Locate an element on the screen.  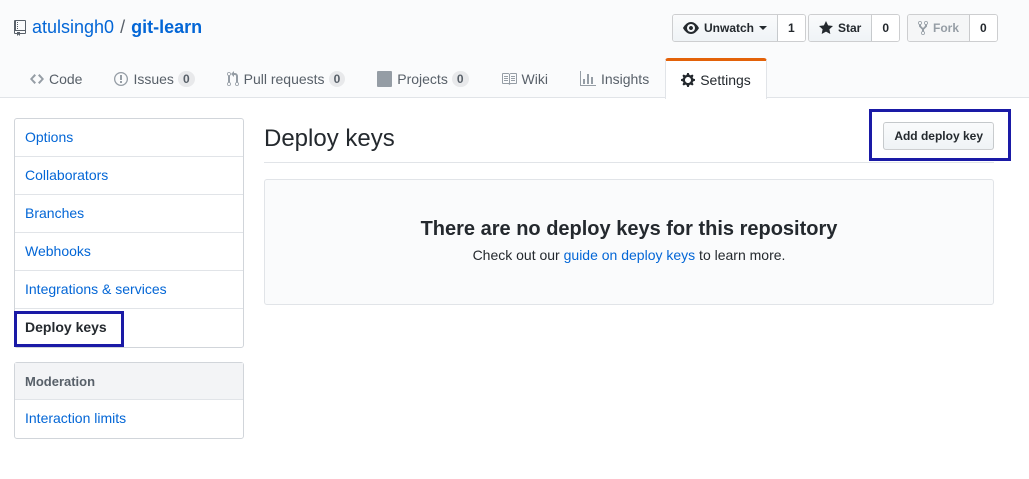
tab-issues: Issues 0 is located at coordinates (154, 78).